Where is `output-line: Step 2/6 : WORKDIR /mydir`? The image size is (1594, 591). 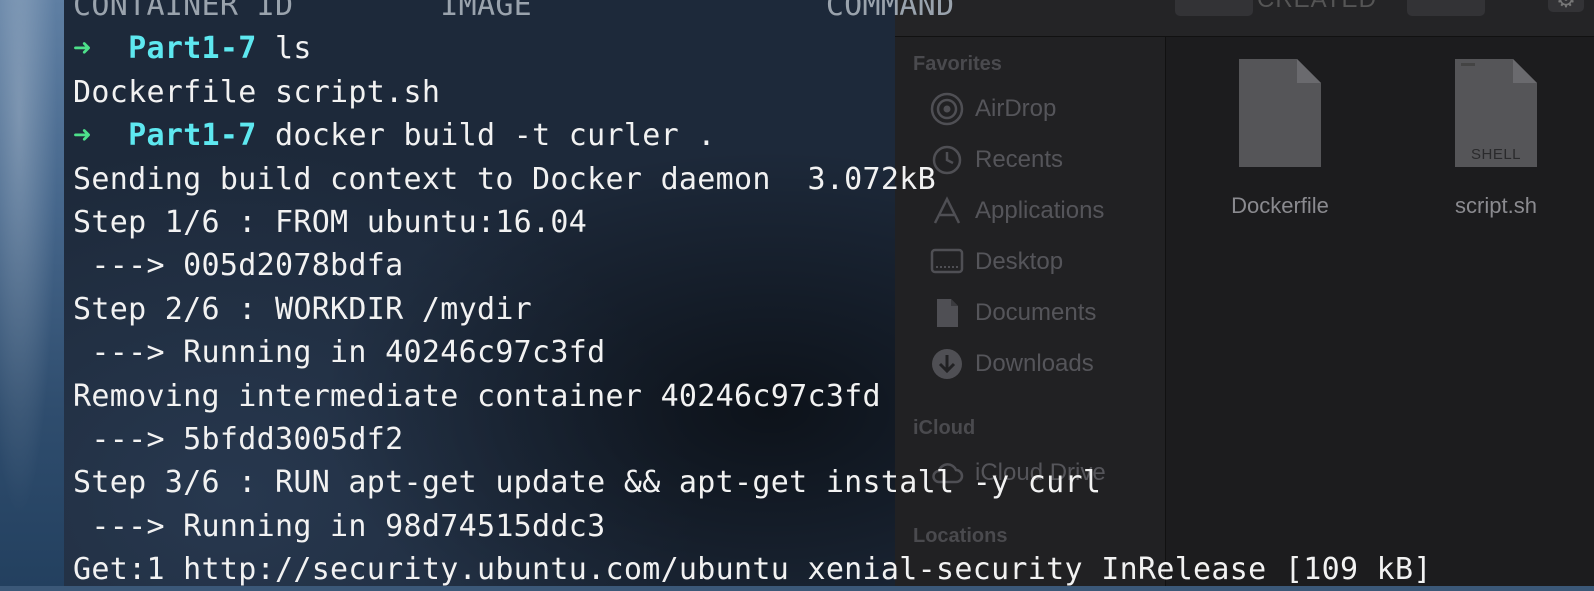 output-line: Step 2/6 : WORKDIR /mydir is located at coordinates (303, 309).